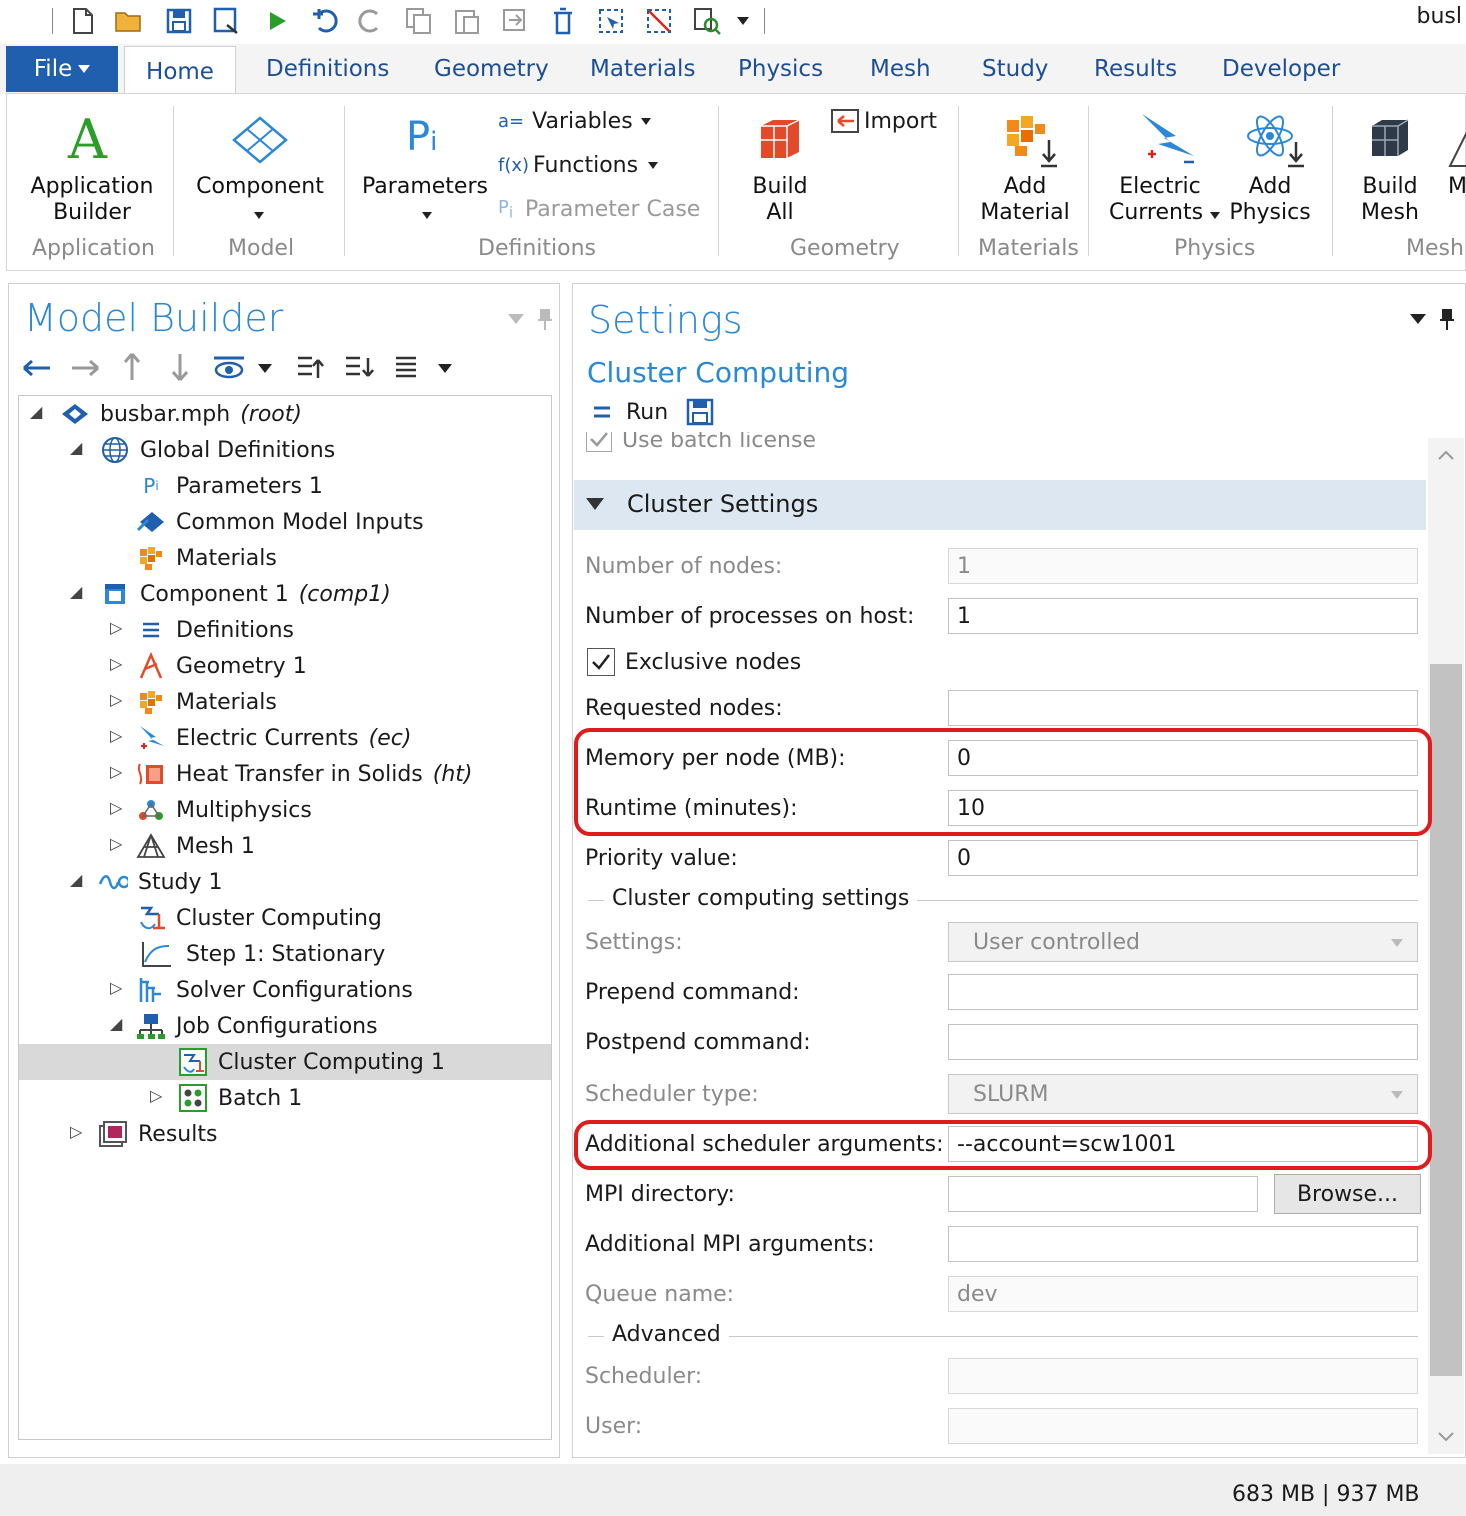 Image resolution: width=1466 pixels, height=1516 pixels. Describe the element at coordinates (206, 702) in the screenshot. I see `tree-node-materials: Materials` at that location.